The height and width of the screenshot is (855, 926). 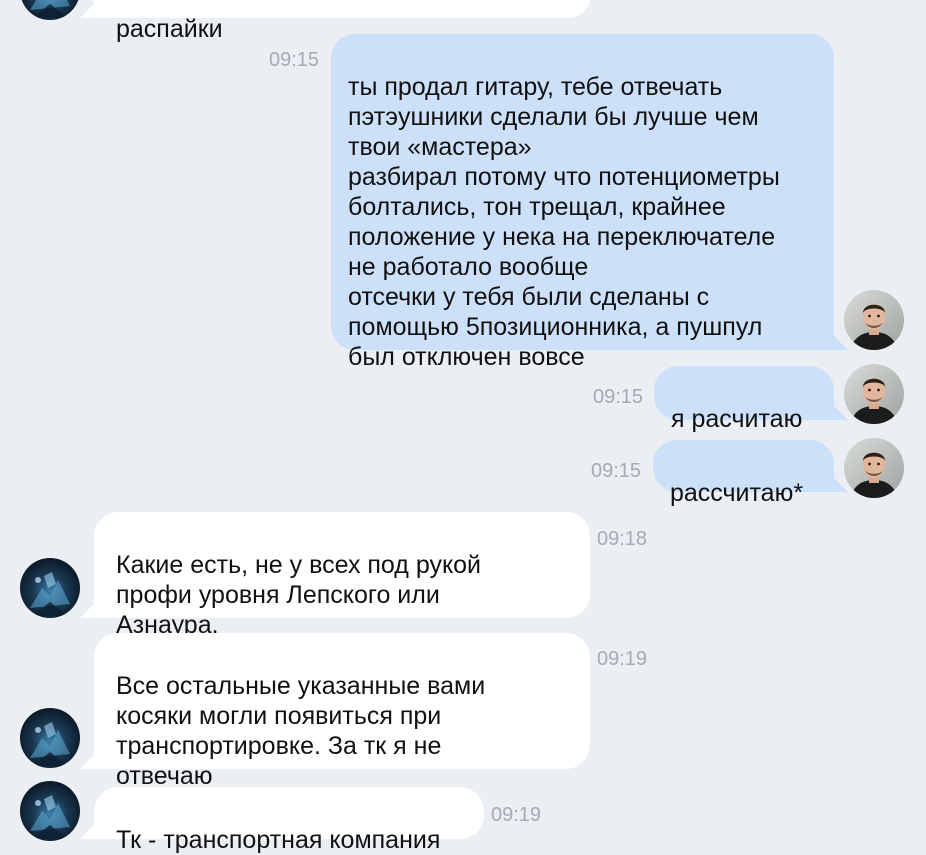 I want to click on message-text: Тк - транспортная компания, so click(x=278, y=840).